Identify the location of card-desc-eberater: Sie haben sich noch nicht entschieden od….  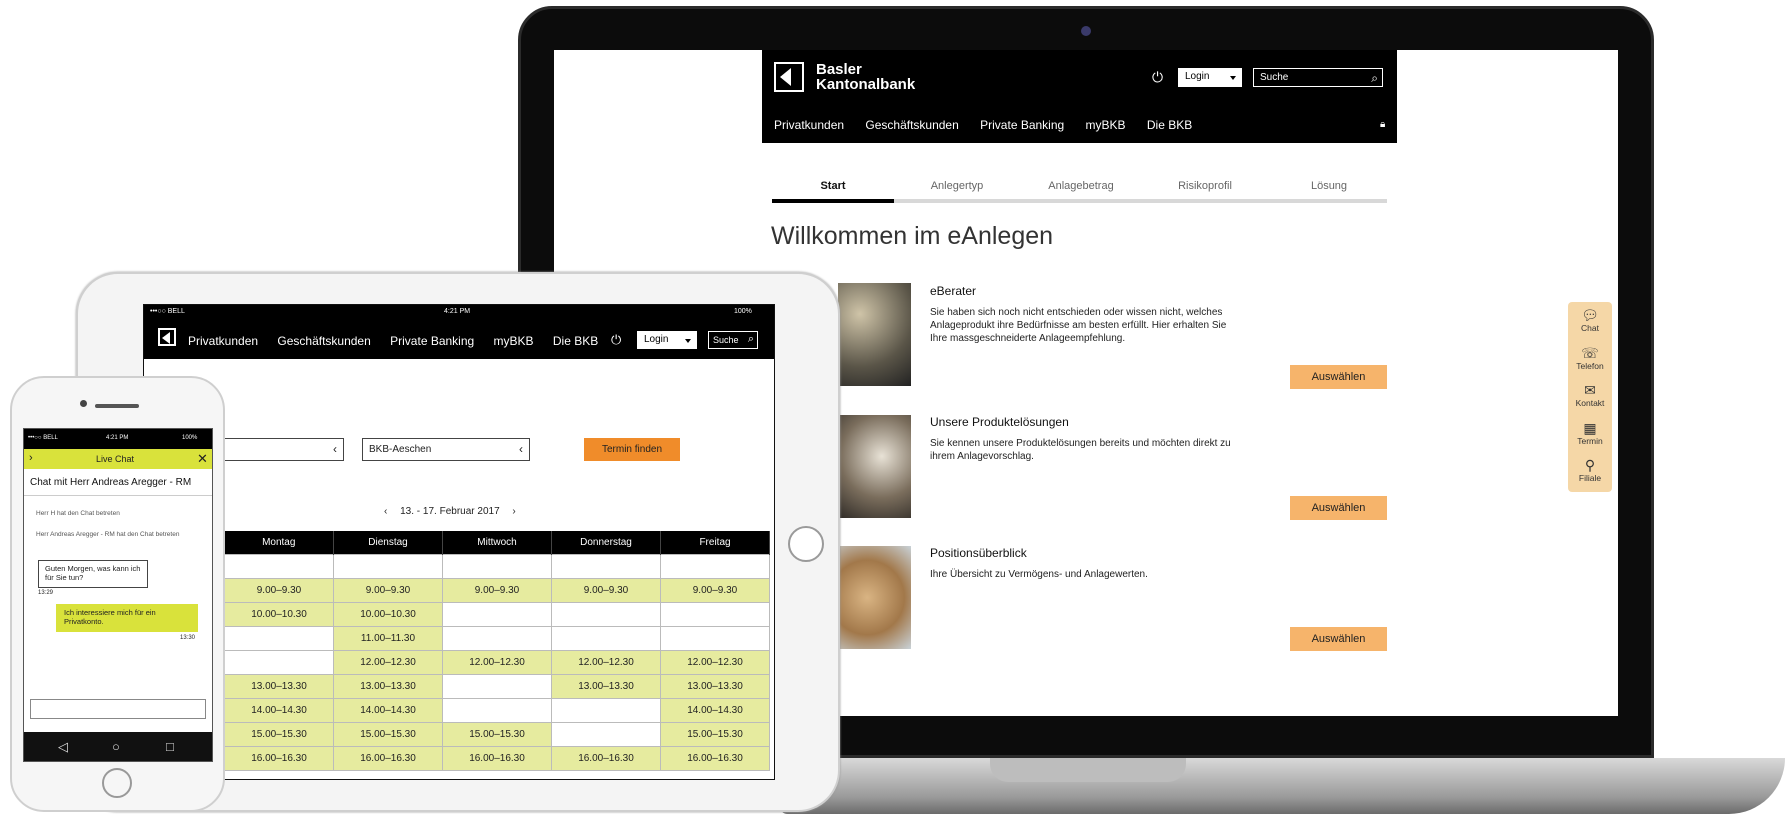
(1078, 325).